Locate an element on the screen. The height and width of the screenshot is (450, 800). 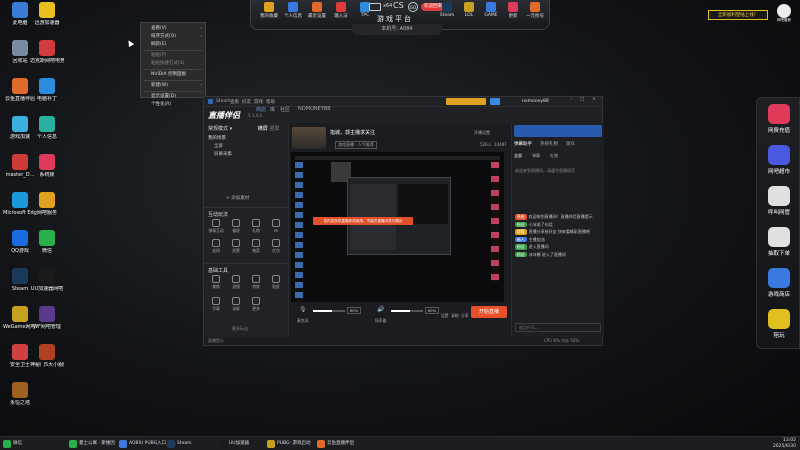
tb-item-grab: 一元抢号 is located at coordinates (535, 10).